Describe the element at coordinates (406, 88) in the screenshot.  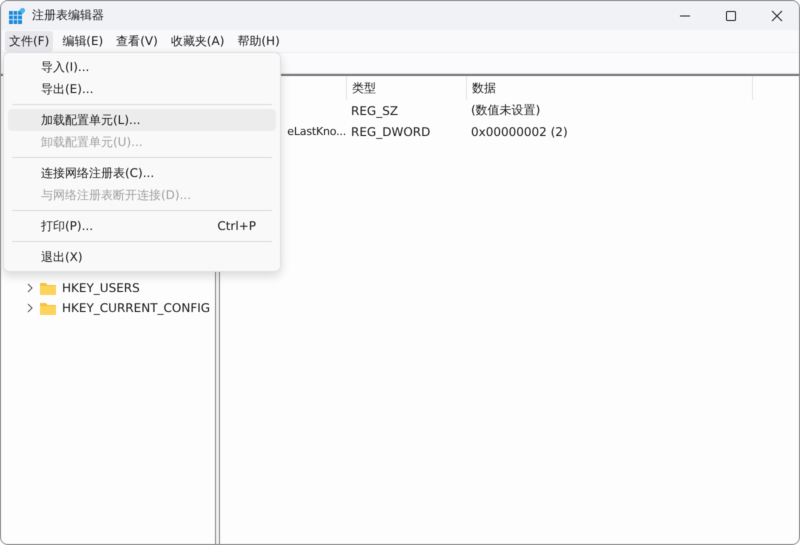
I see `column-header: 类型` at that location.